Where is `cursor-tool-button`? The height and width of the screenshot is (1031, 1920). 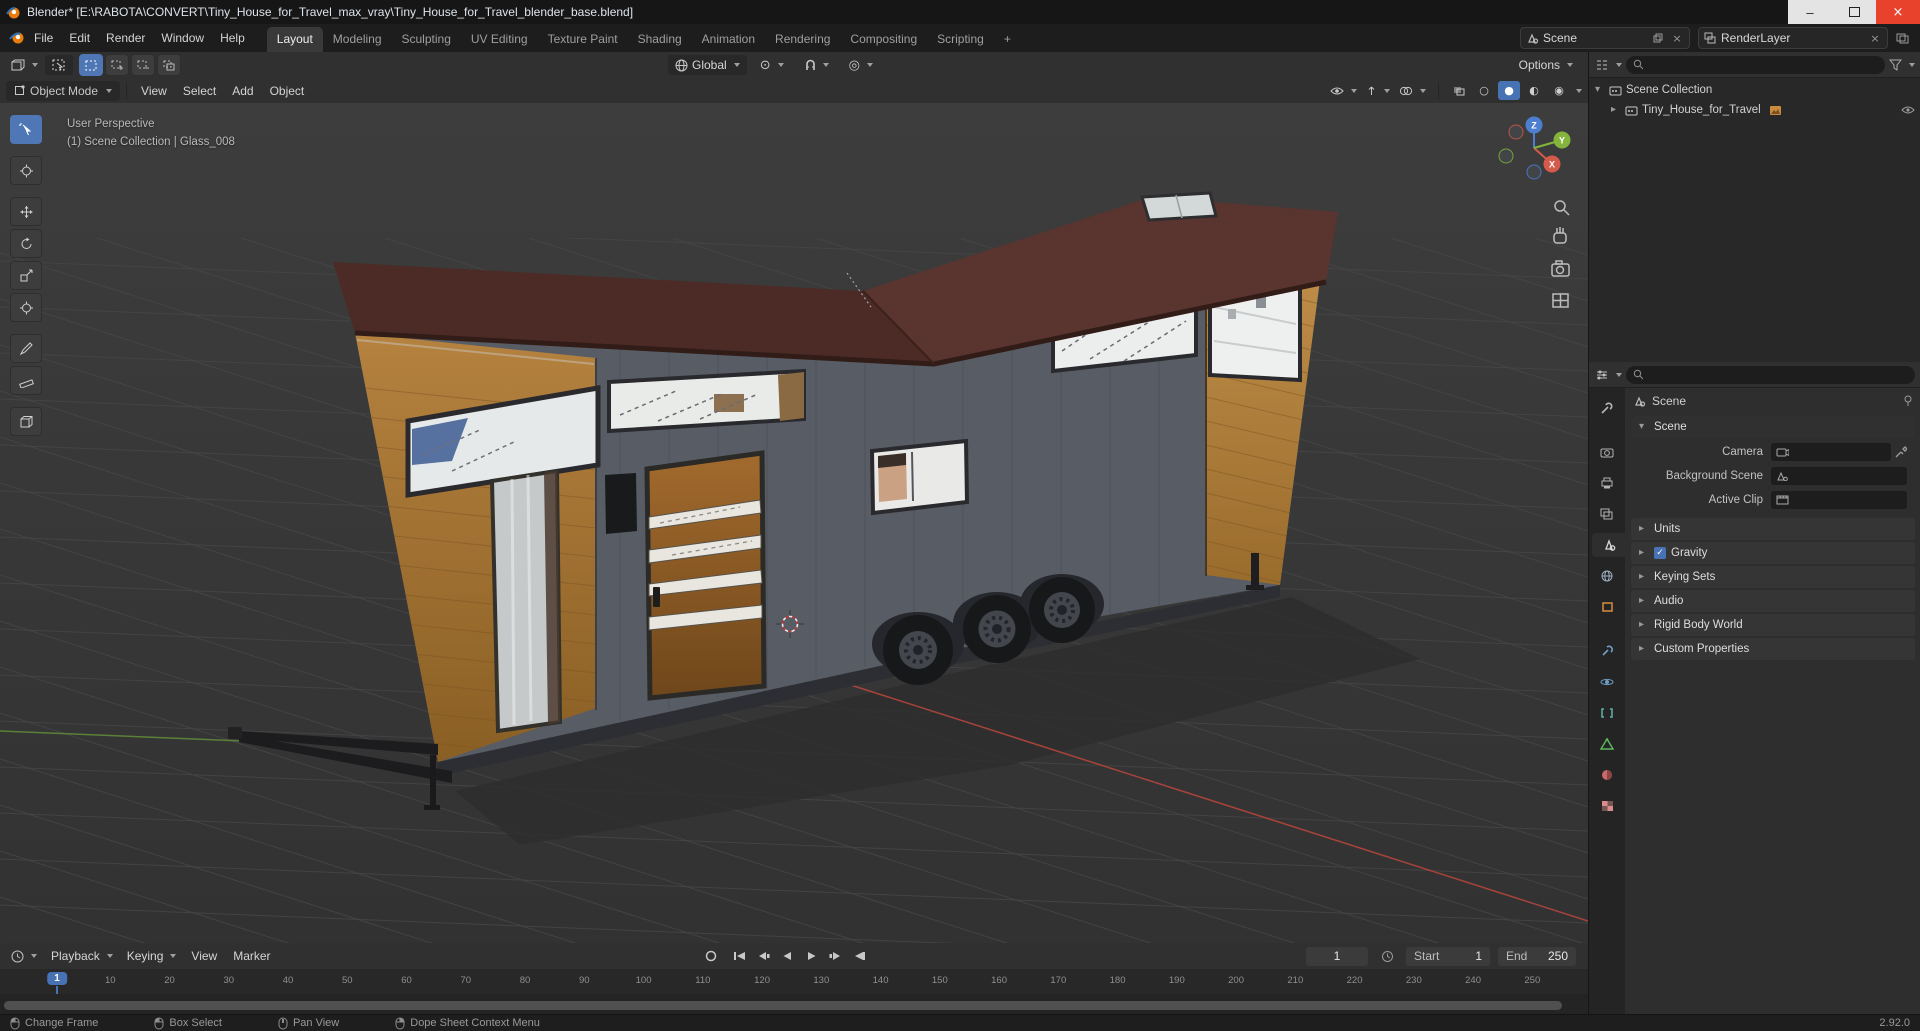 cursor-tool-button is located at coordinates (26, 170).